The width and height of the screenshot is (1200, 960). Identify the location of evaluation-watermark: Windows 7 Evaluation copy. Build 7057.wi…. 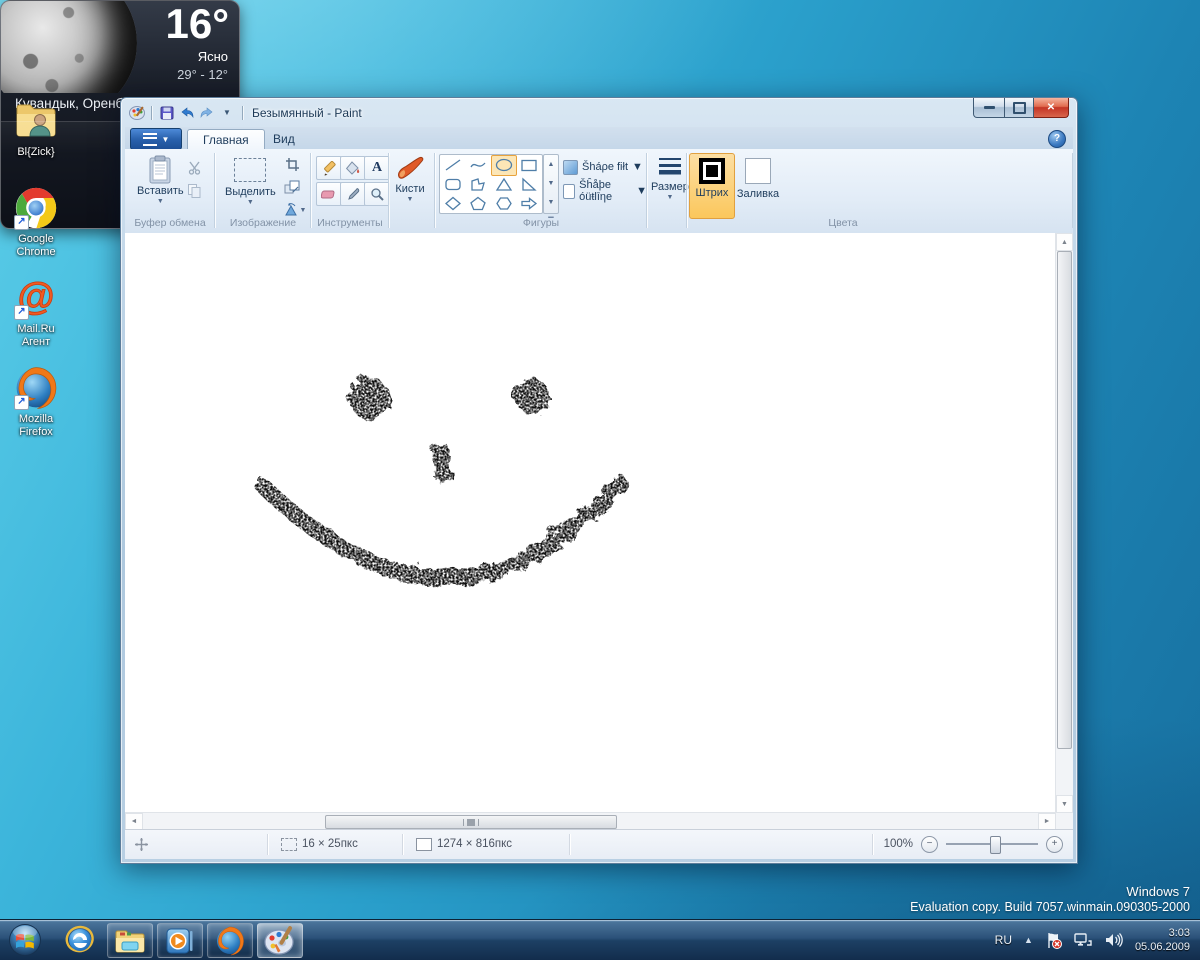
(1050, 899).